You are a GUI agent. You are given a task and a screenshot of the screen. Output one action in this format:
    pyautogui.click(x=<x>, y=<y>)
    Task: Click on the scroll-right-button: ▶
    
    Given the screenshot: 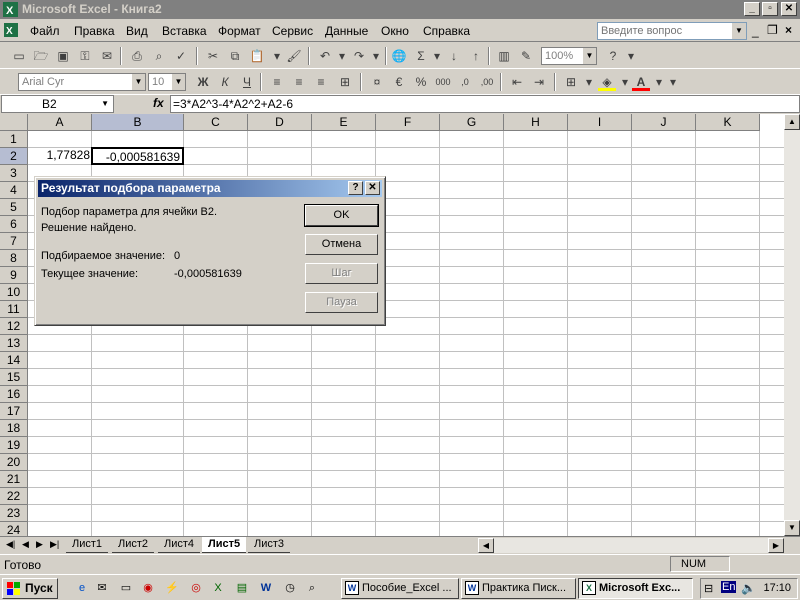 What is the action you would take?
    pyautogui.click(x=776, y=545)
    